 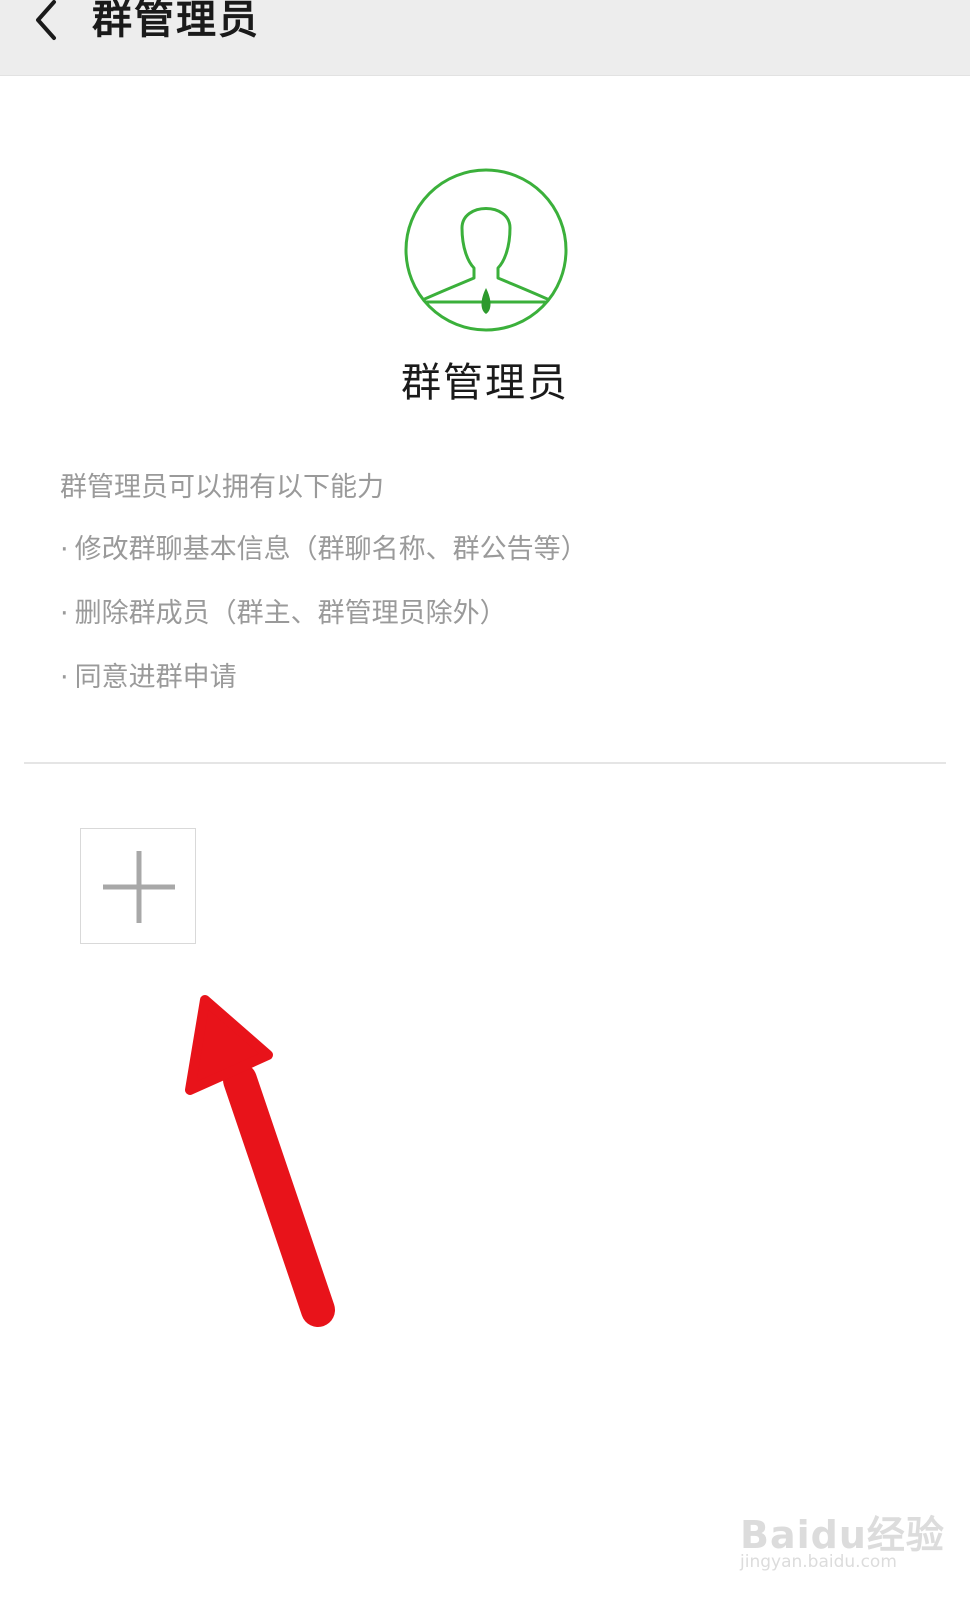 I want to click on watermark-logo-text: Baidu经验, so click(x=842, y=1535).